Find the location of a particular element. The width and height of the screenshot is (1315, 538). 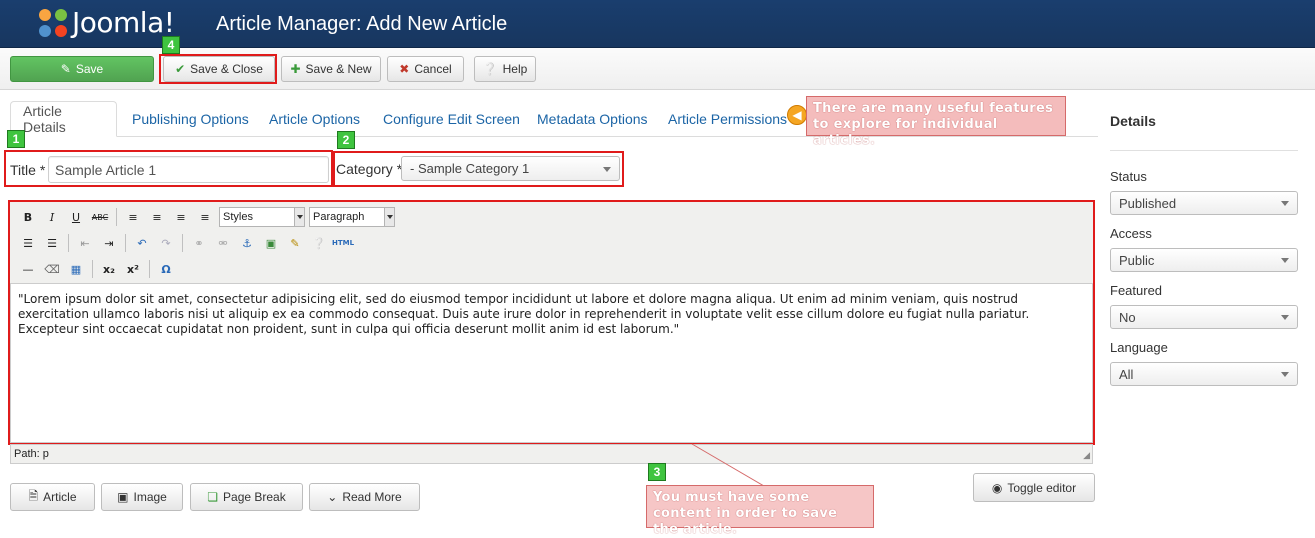

access-value: Public is located at coordinates (1137, 260).